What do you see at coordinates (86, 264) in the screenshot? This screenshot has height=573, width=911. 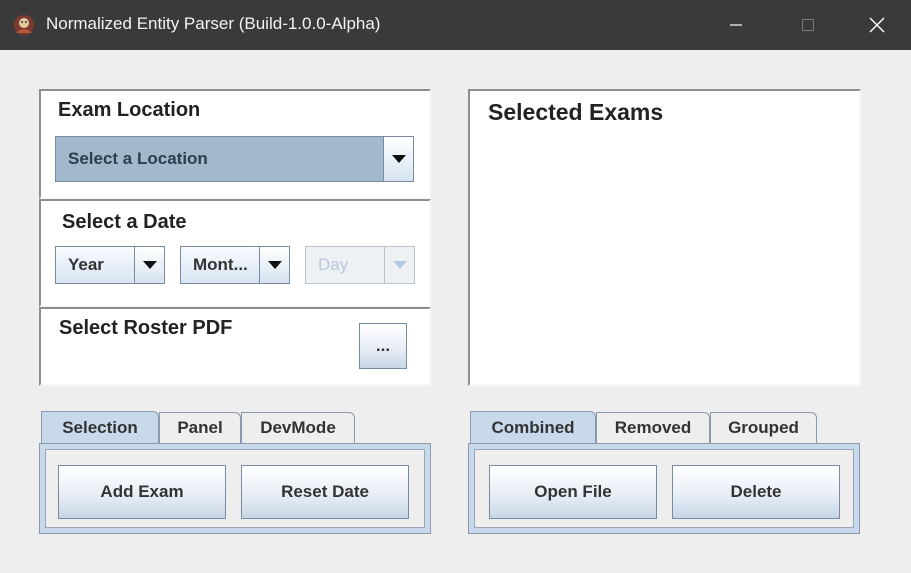 I see `year-dropdown-value: Year` at bounding box center [86, 264].